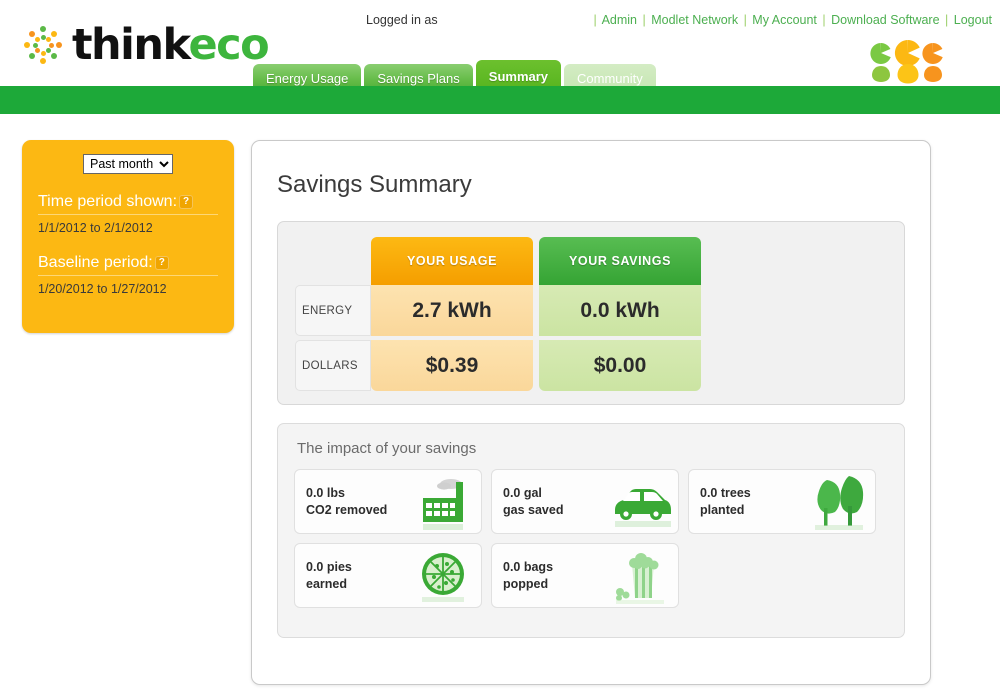 The width and height of the screenshot is (1000, 698). Describe the element at coordinates (387, 448) in the screenshot. I see `impact-panel-title: The impact of your savings` at that location.